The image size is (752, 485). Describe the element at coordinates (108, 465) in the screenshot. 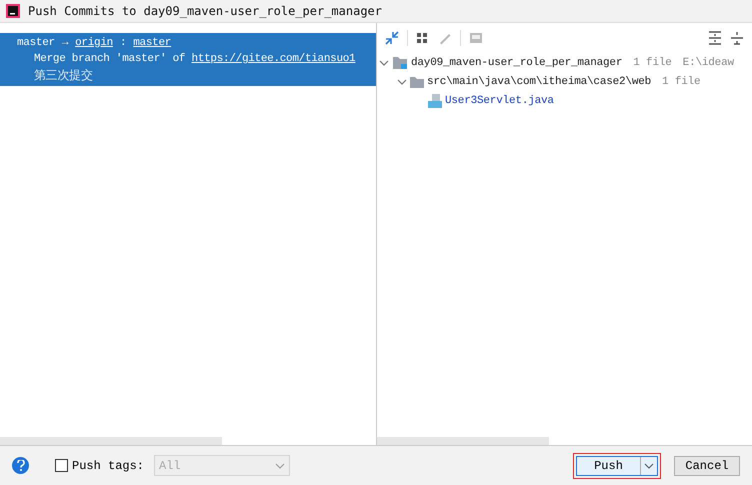

I see `checkbox-label: Push tags:` at that location.